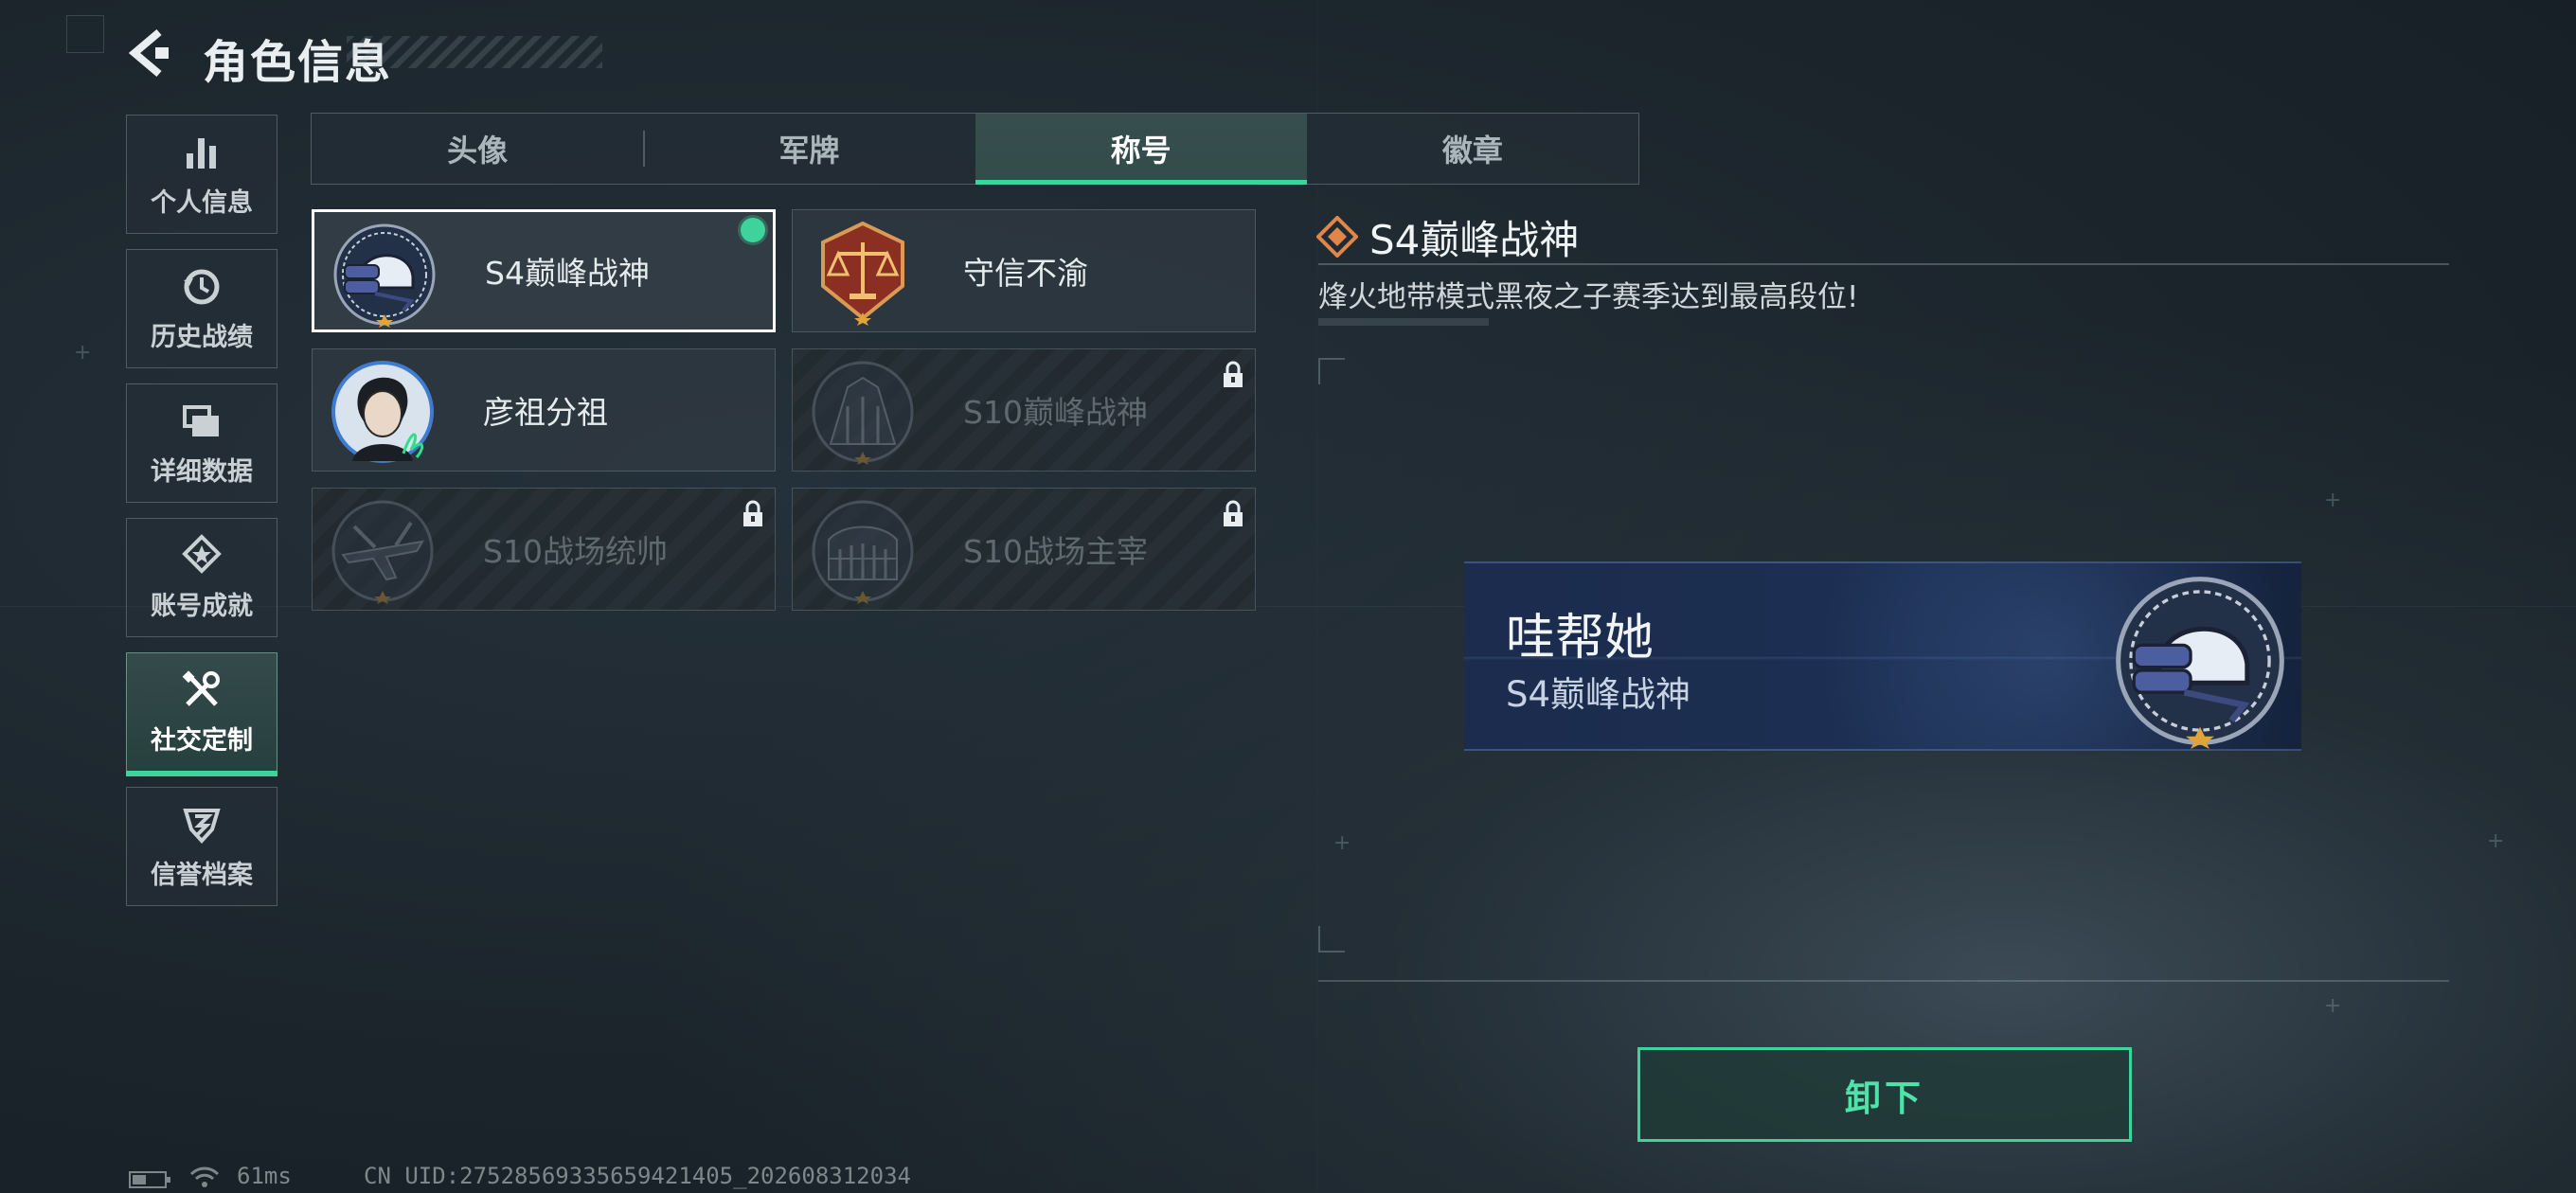 The image size is (2576, 1193). Describe the element at coordinates (202, 202) in the screenshot. I see `sidebar-item-label: 个人信息` at that location.